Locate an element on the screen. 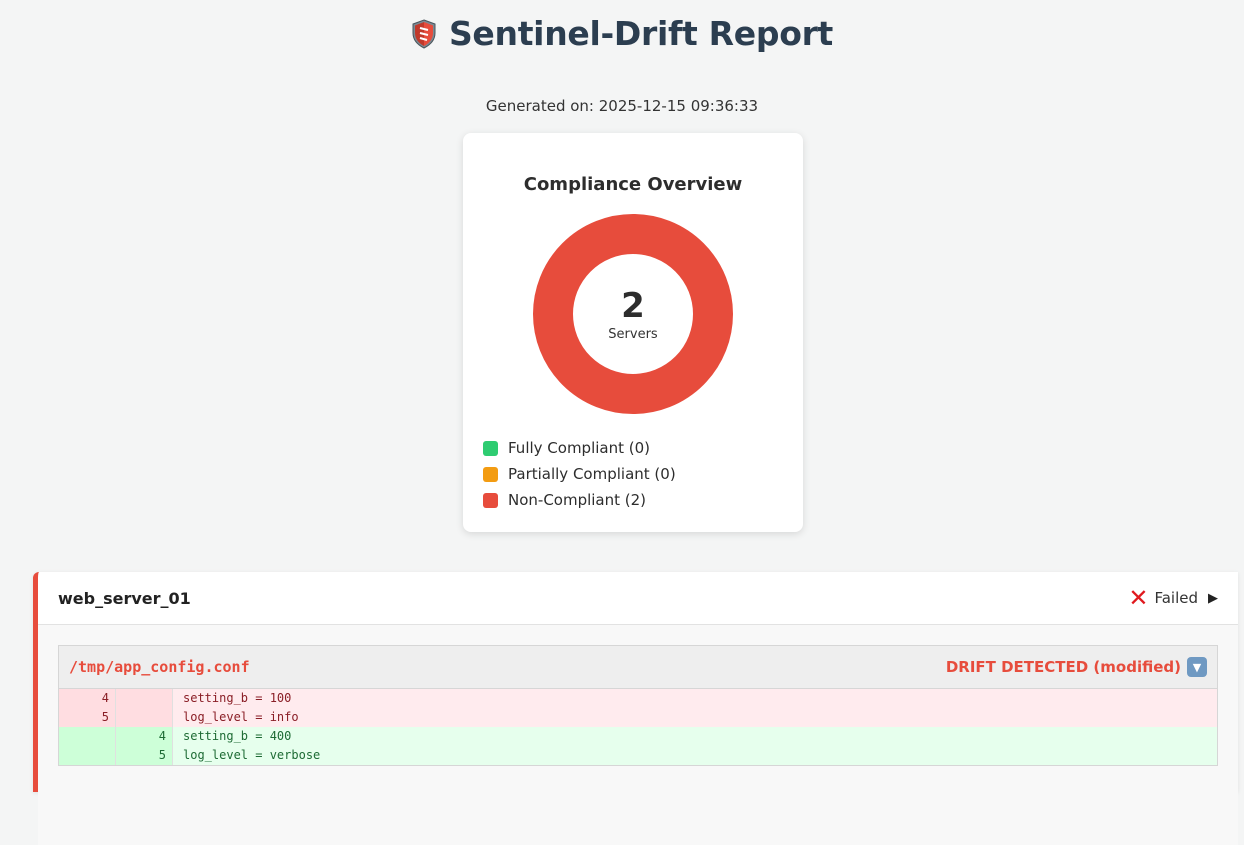  legend-item-fully-compliant: Fully Compliant (0) is located at coordinates (579, 448).